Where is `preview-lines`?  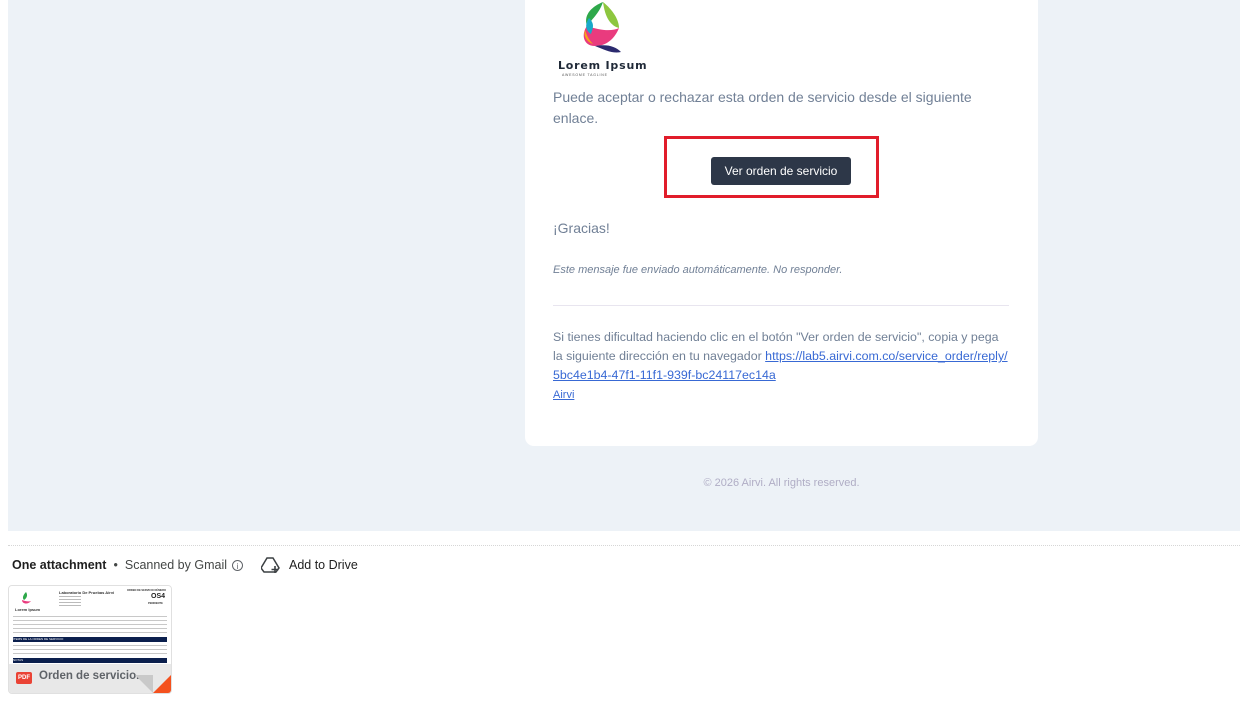 preview-lines is located at coordinates (70, 601).